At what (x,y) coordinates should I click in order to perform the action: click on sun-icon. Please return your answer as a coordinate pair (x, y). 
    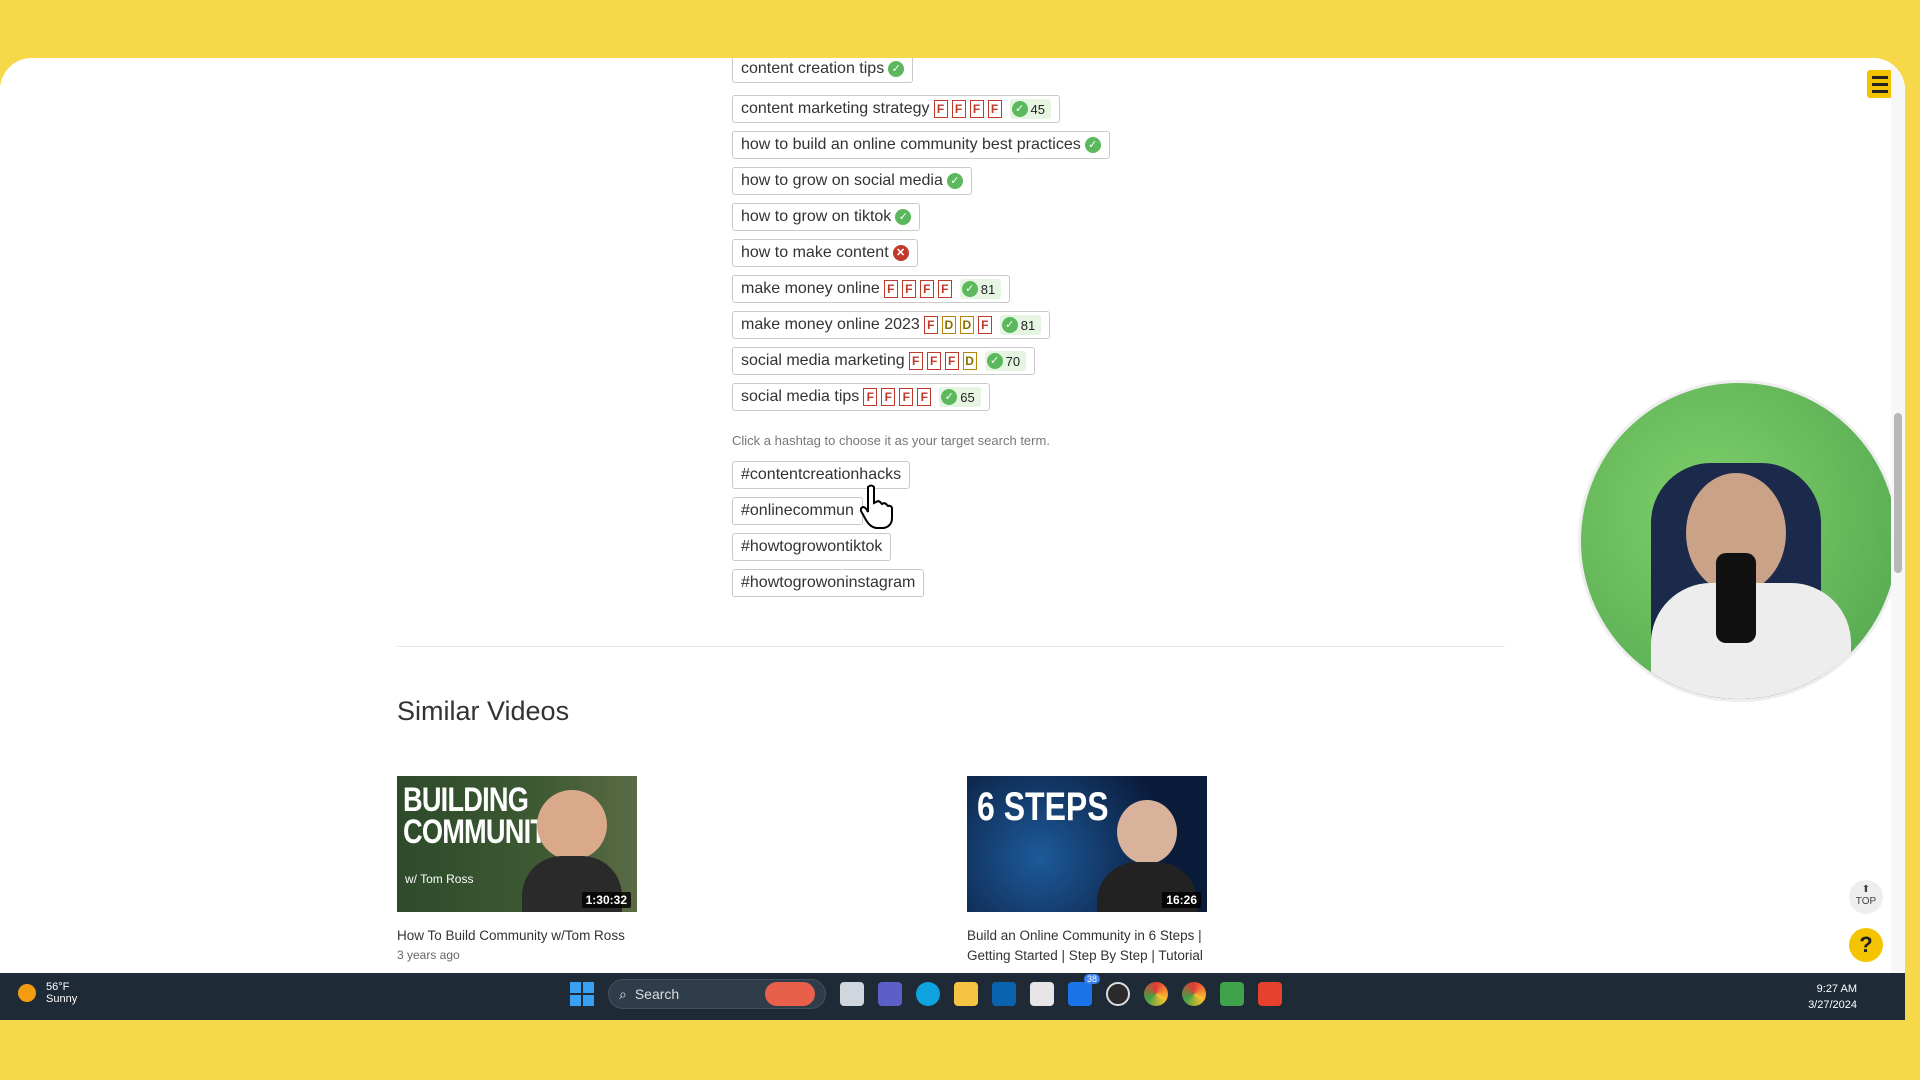
    Looking at the image, I should click on (27, 993).